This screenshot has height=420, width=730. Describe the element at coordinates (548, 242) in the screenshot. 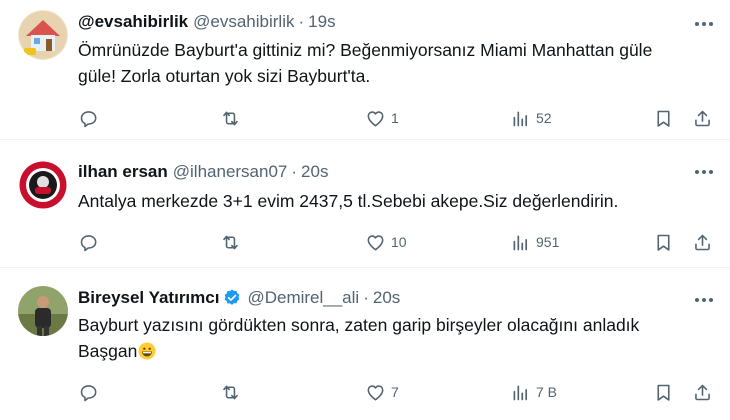

I see `views-count: 951` at that location.